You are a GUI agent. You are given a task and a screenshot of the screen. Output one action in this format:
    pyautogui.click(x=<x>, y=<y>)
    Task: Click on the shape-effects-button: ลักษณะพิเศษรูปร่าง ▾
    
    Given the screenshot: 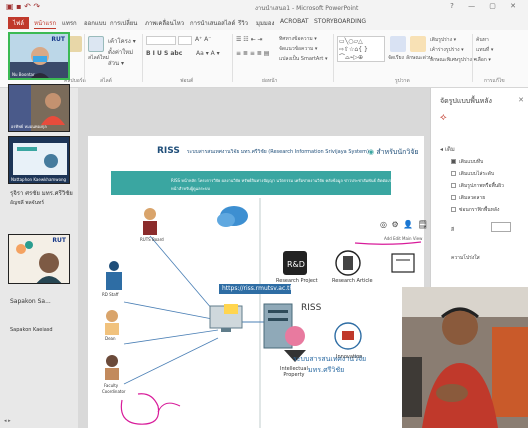 What is the action you would take?
    pyautogui.click(x=453, y=60)
    